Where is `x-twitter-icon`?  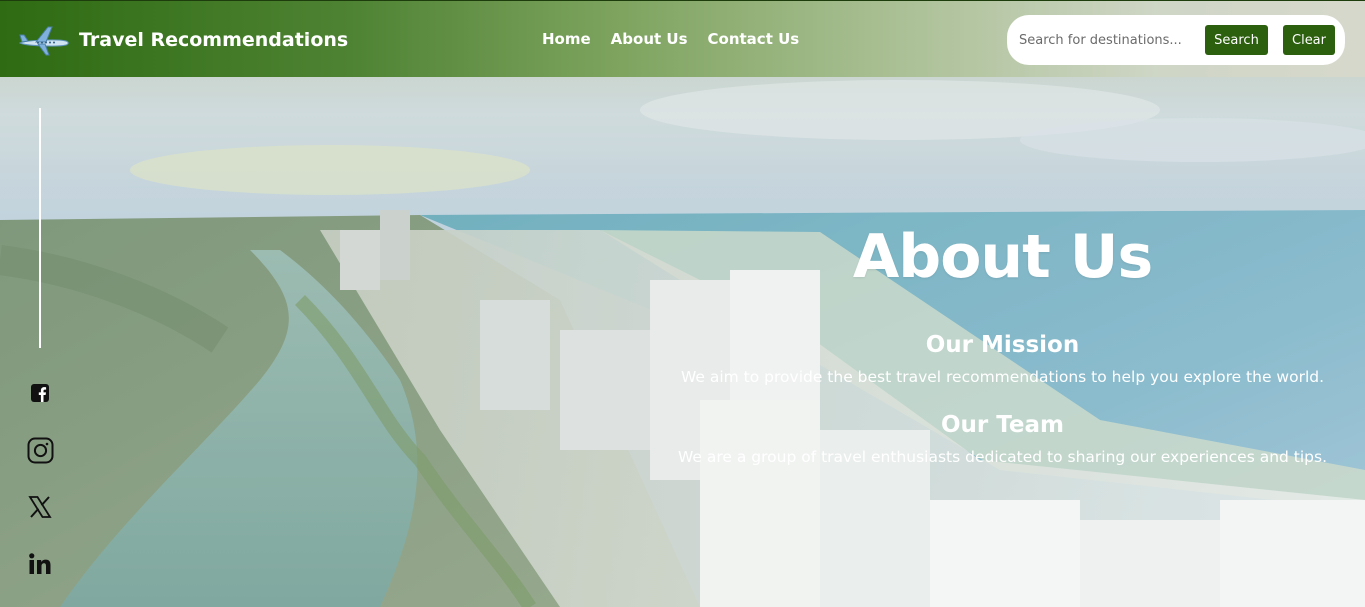 x-twitter-icon is located at coordinates (40, 507).